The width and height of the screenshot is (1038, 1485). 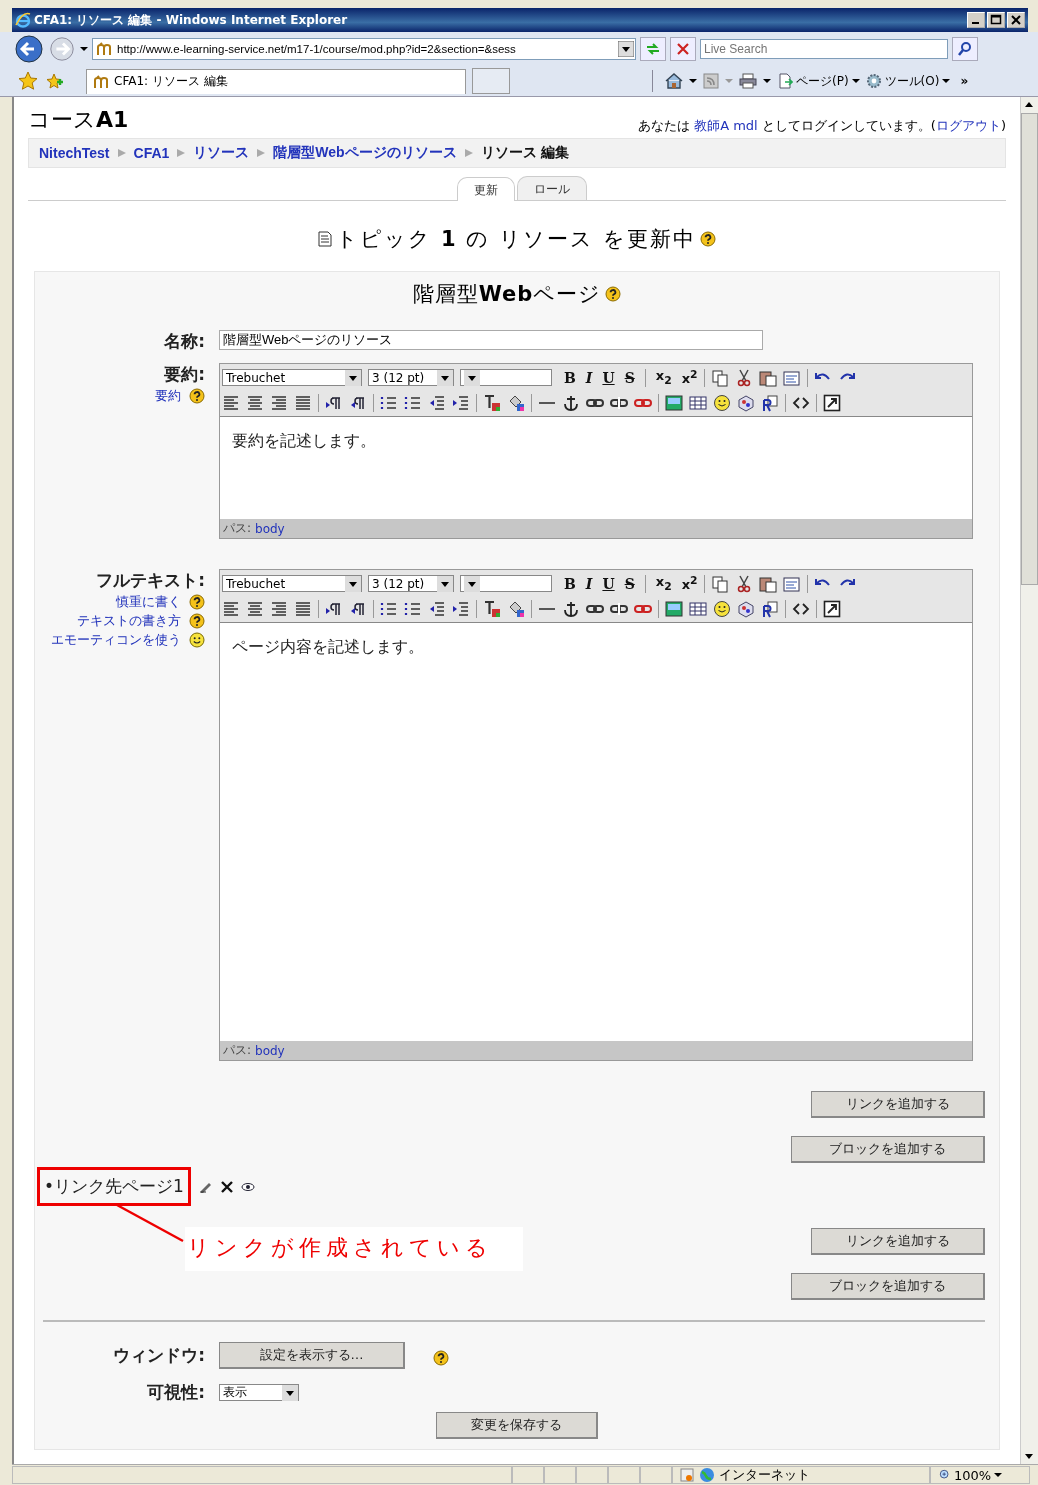 I want to click on address-field: http://www.e-learning-service.net/m17-1/course/mod.php?id=2&section=&sess, so click(x=364, y=49).